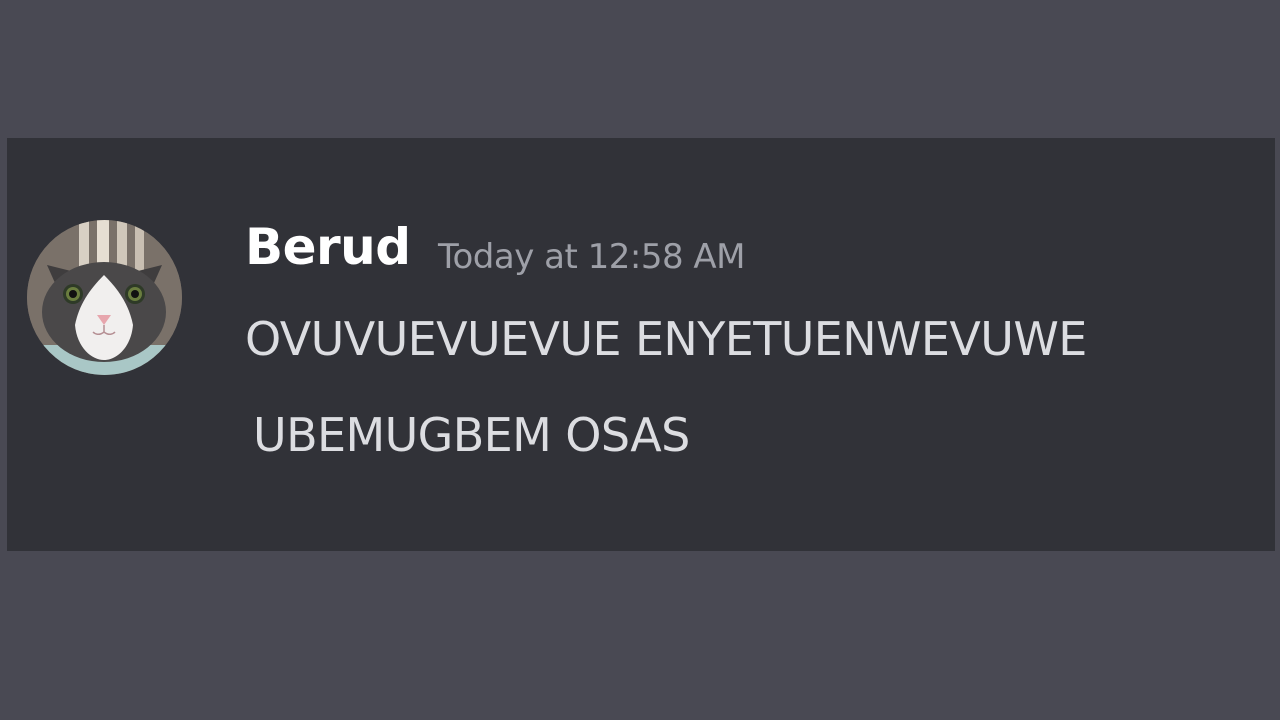  Describe the element at coordinates (328, 247) in the screenshot. I see `author-name: Berud` at that location.